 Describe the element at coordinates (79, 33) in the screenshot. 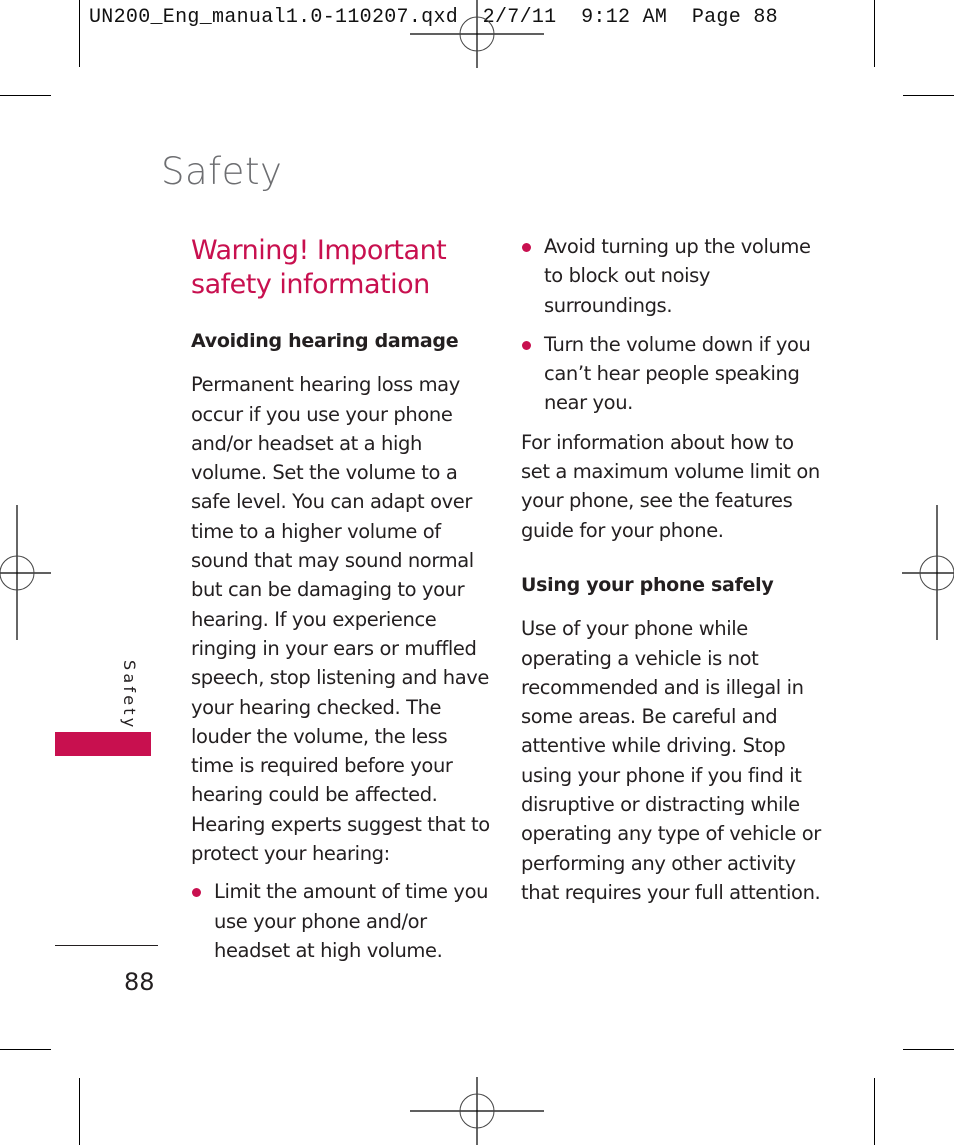

I see `crop-mark-top-left-vertical` at that location.